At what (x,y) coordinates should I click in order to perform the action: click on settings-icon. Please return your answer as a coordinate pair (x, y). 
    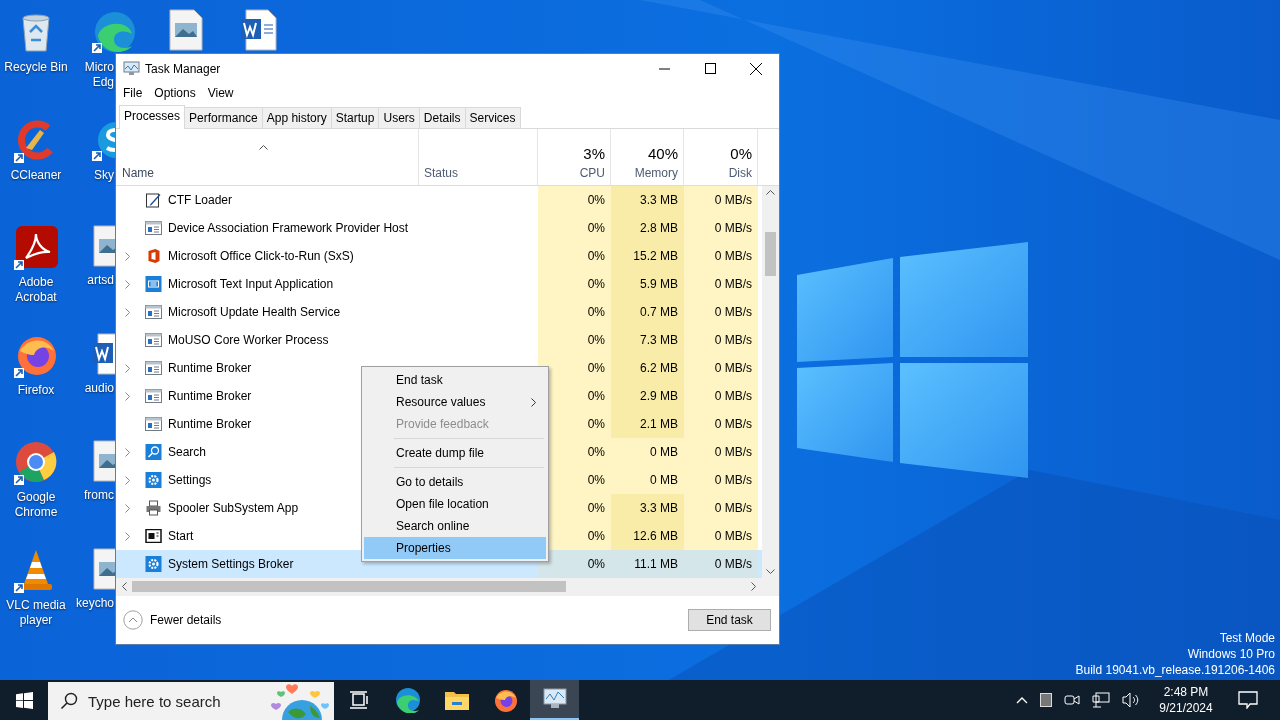
    Looking at the image, I should click on (153, 564).